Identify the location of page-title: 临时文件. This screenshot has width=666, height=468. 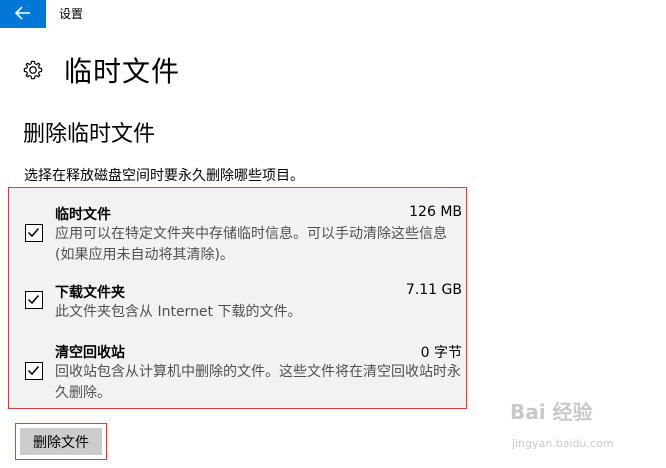
(122, 71).